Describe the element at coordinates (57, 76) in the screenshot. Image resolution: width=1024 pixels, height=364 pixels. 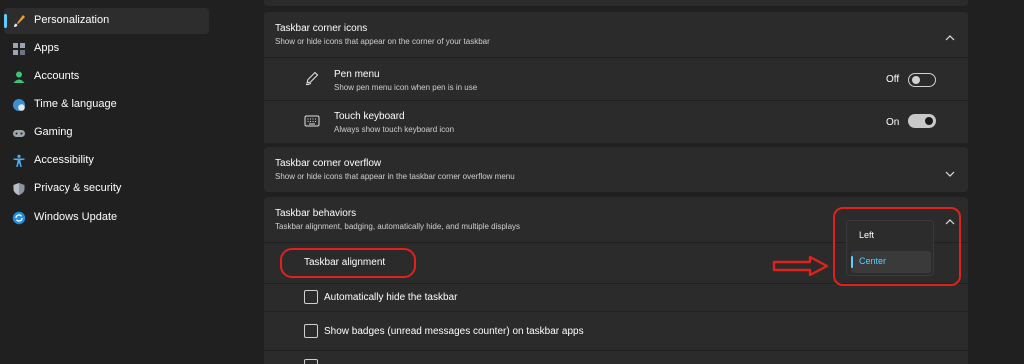
I see `sidebar-item-label: Accounts` at that location.